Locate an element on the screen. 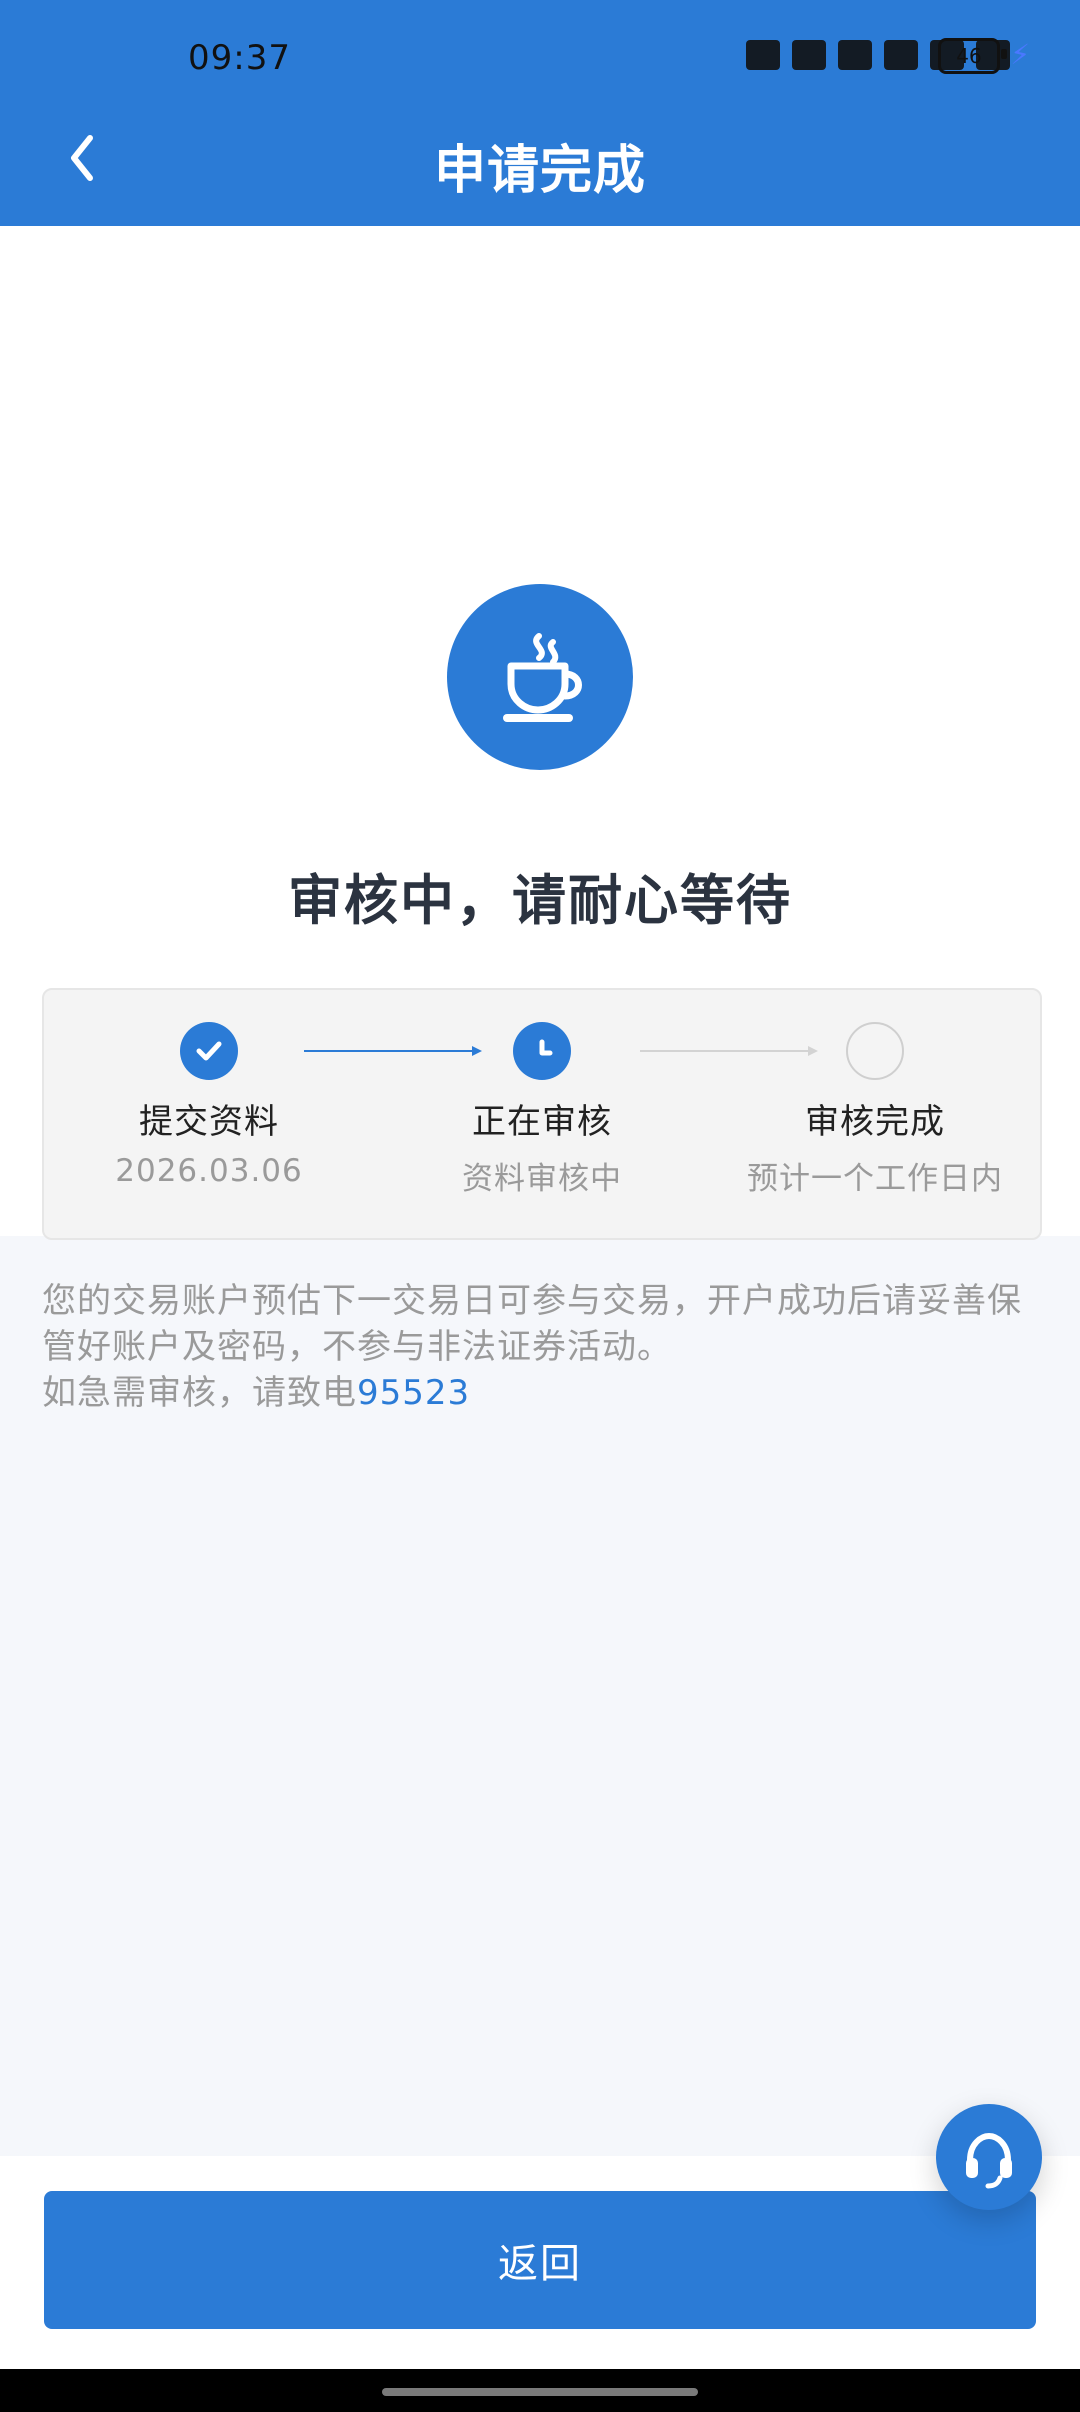 The width and height of the screenshot is (1080, 2412). phone-number-link: 95523 is located at coordinates (413, 1393).